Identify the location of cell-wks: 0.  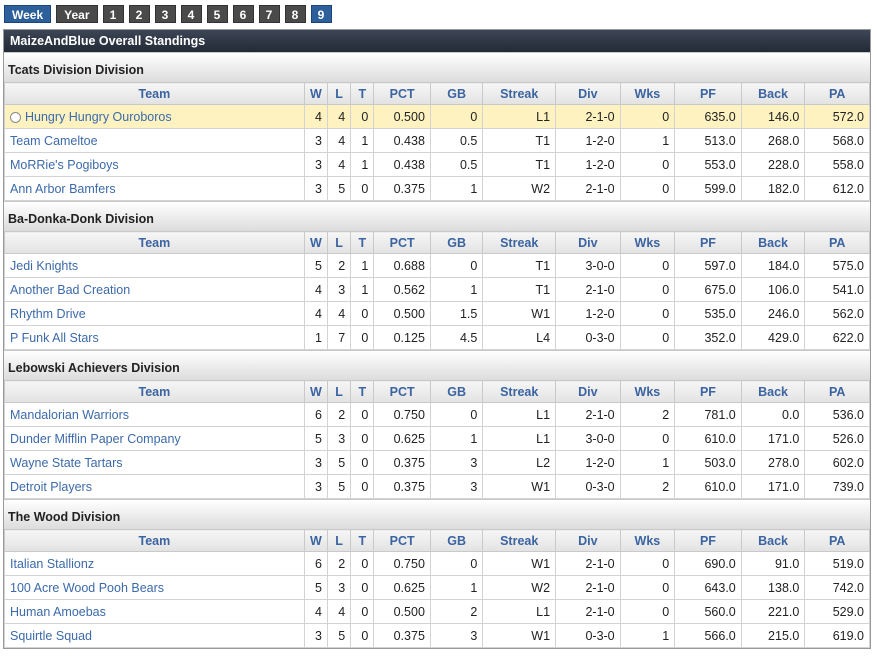
(647, 289).